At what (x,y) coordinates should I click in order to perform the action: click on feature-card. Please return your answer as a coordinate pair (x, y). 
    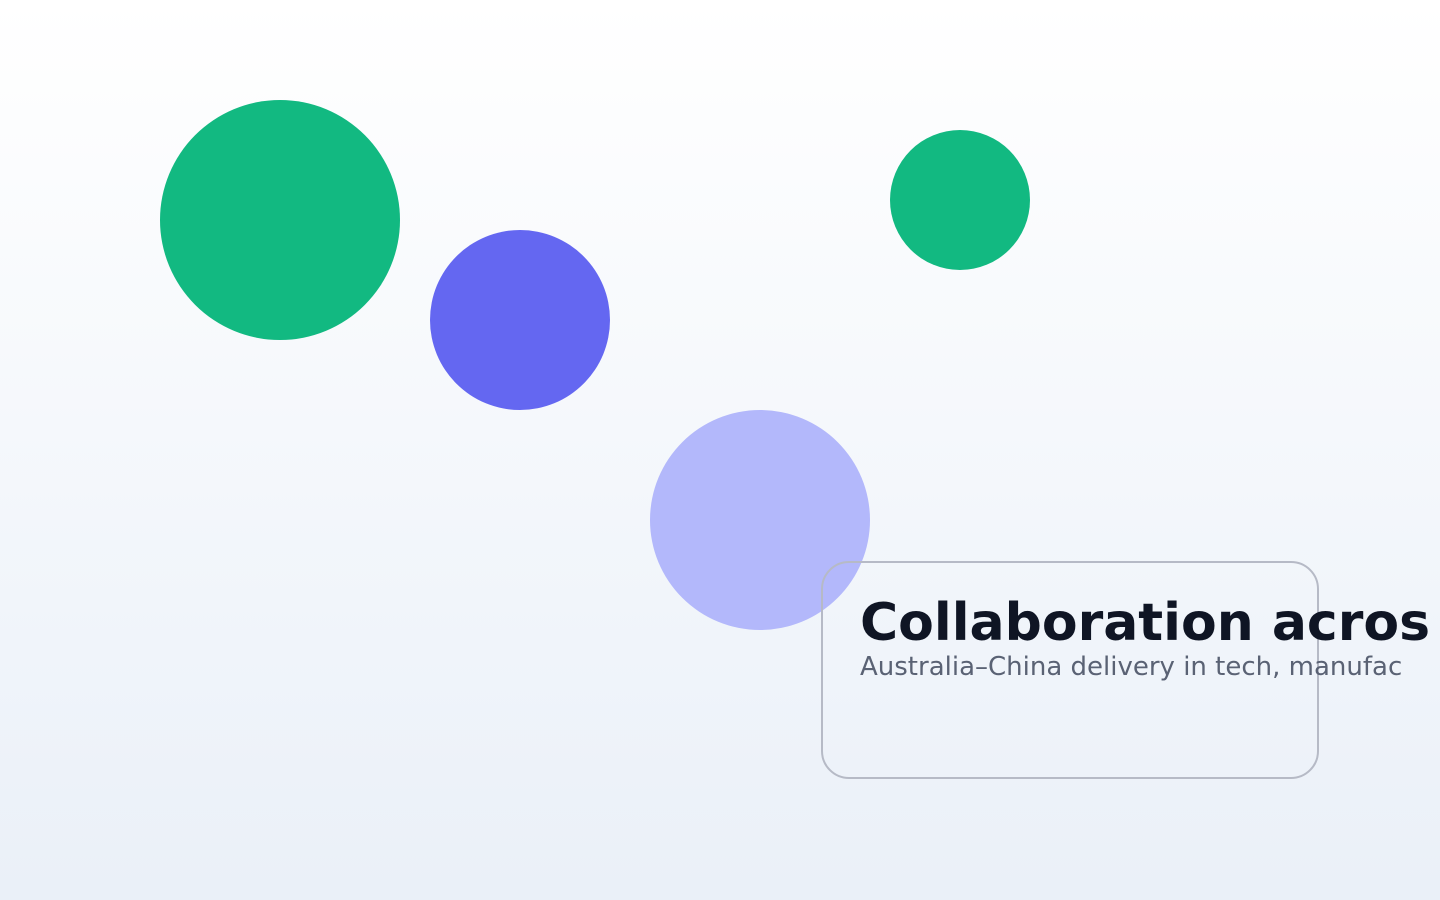
    Looking at the image, I should click on (1070, 670).